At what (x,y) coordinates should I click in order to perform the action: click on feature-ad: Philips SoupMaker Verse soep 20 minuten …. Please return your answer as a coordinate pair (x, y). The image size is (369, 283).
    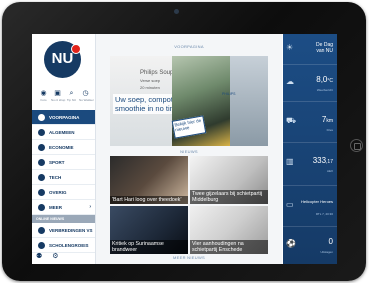
    Looking at the image, I should click on (189, 101).